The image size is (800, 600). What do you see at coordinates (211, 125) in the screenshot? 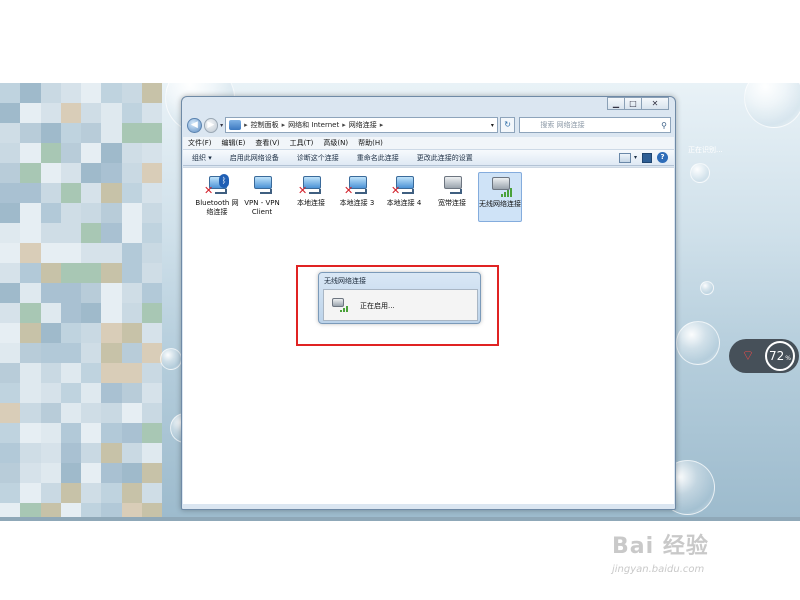
I see `forward-button: ▶` at bounding box center [211, 125].